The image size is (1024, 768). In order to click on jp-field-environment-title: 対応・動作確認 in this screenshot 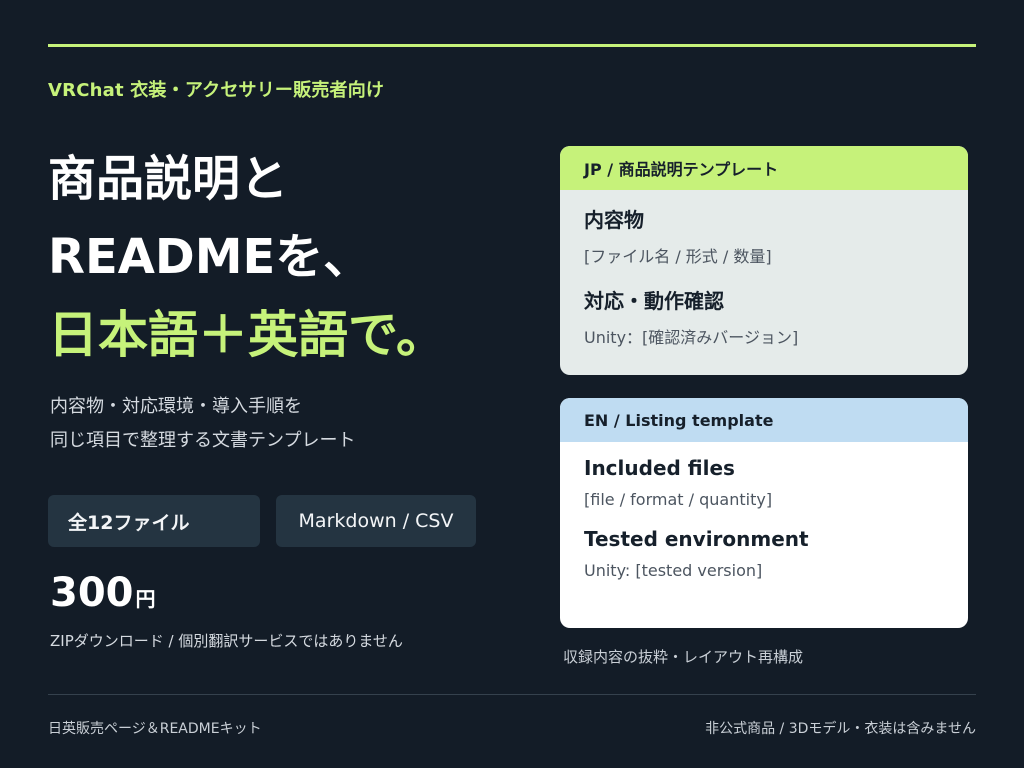, I will do `click(654, 301)`.